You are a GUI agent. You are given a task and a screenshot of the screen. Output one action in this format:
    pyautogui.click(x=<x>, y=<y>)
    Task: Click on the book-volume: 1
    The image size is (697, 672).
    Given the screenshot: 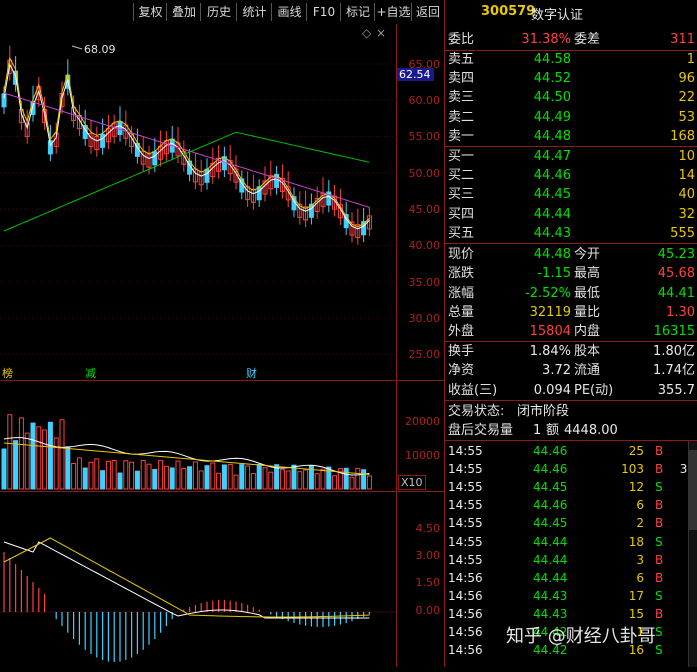 What is the action you would take?
    pyautogui.click(x=690, y=59)
    